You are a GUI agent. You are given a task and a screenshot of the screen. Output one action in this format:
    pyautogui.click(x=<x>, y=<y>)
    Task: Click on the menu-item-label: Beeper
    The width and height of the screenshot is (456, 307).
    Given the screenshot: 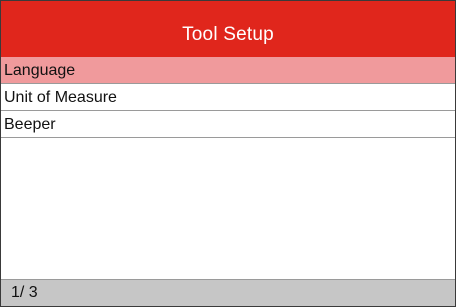 What is the action you would take?
    pyautogui.click(x=30, y=124)
    